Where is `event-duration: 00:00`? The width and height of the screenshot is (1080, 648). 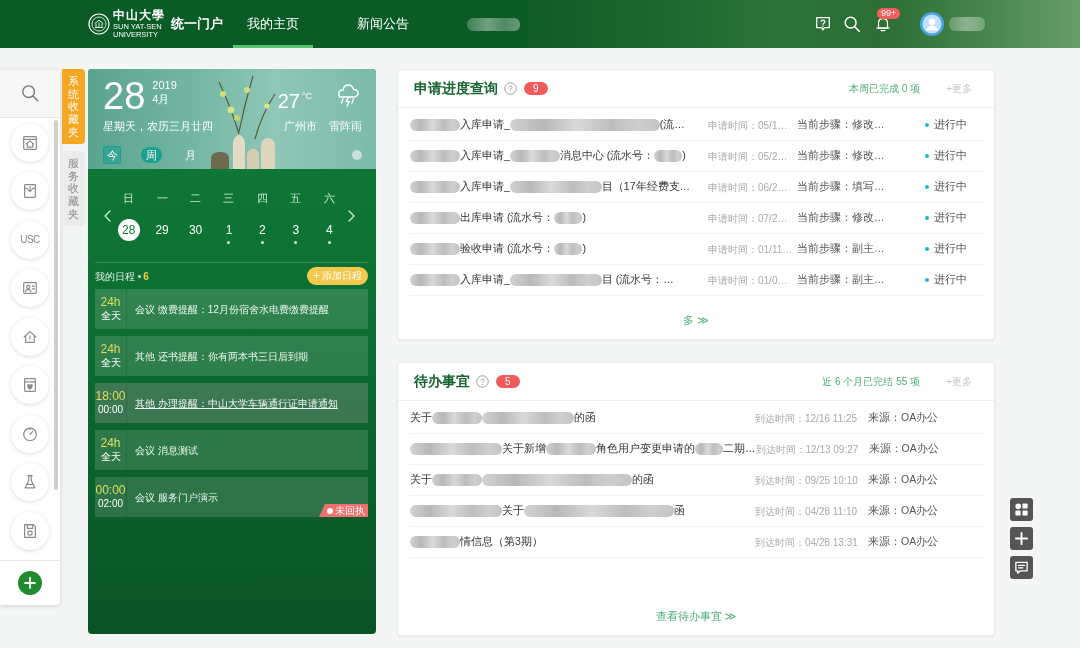
event-duration: 00:00 is located at coordinates (110, 409).